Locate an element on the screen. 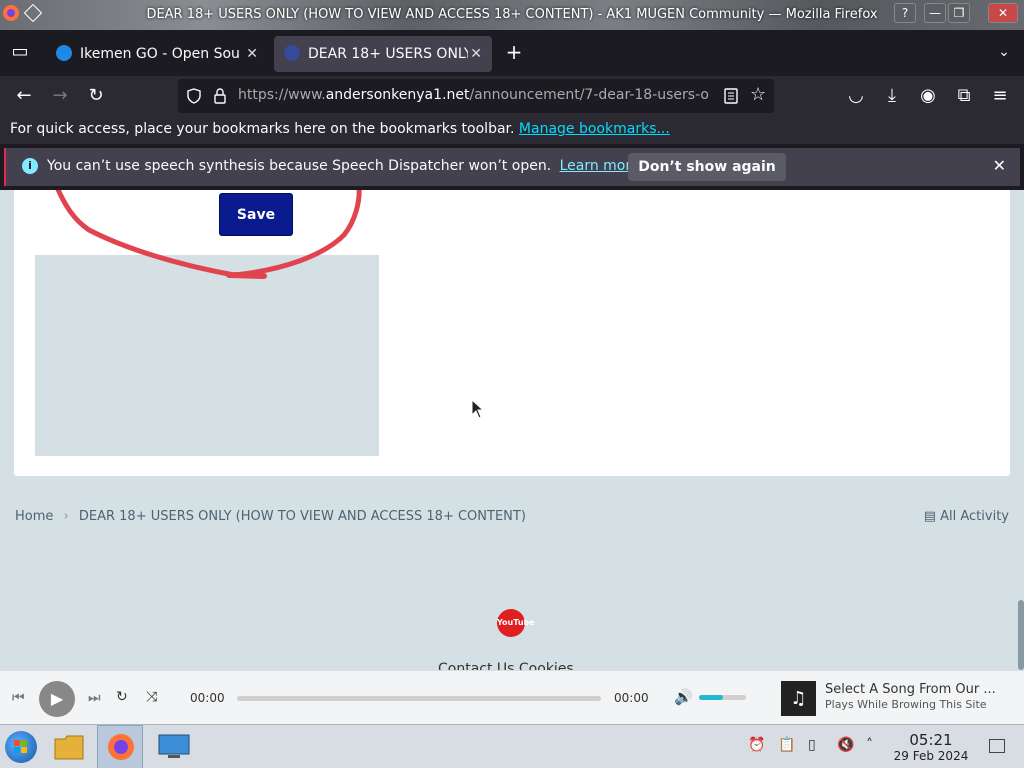 This screenshot has height=768, width=1024. reader-view-icon is located at coordinates (731, 96).